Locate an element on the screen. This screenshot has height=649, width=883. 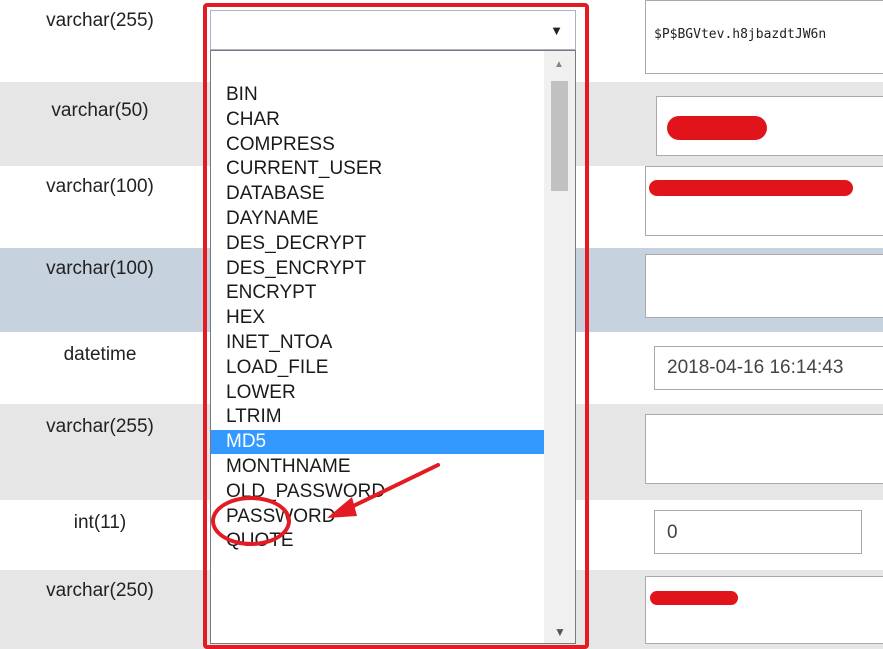
dropdown-option-compress: COMPRESS is located at coordinates (378, 145).